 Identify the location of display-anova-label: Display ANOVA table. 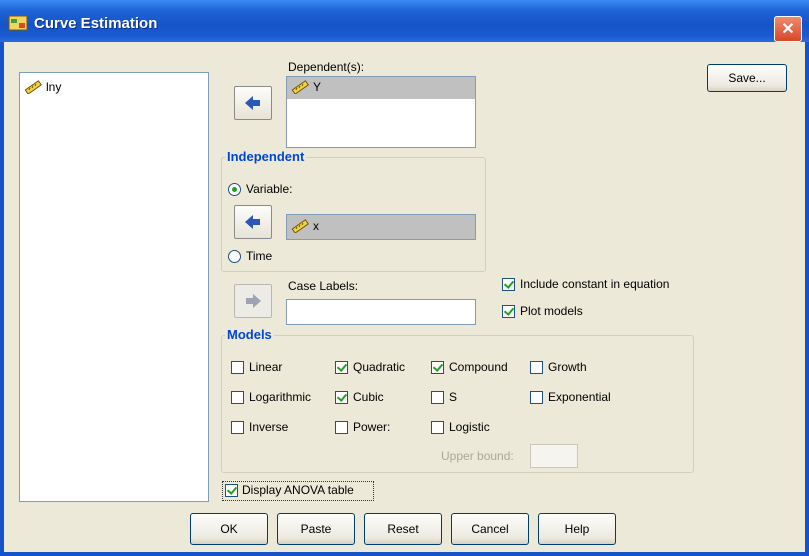
(298, 490).